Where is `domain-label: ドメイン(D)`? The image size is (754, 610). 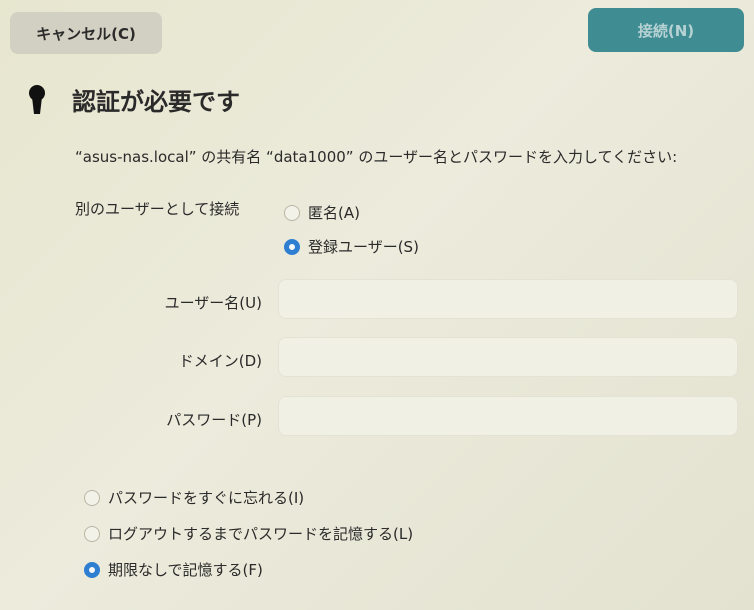 domain-label: ドメイン(D) is located at coordinates (220, 361).